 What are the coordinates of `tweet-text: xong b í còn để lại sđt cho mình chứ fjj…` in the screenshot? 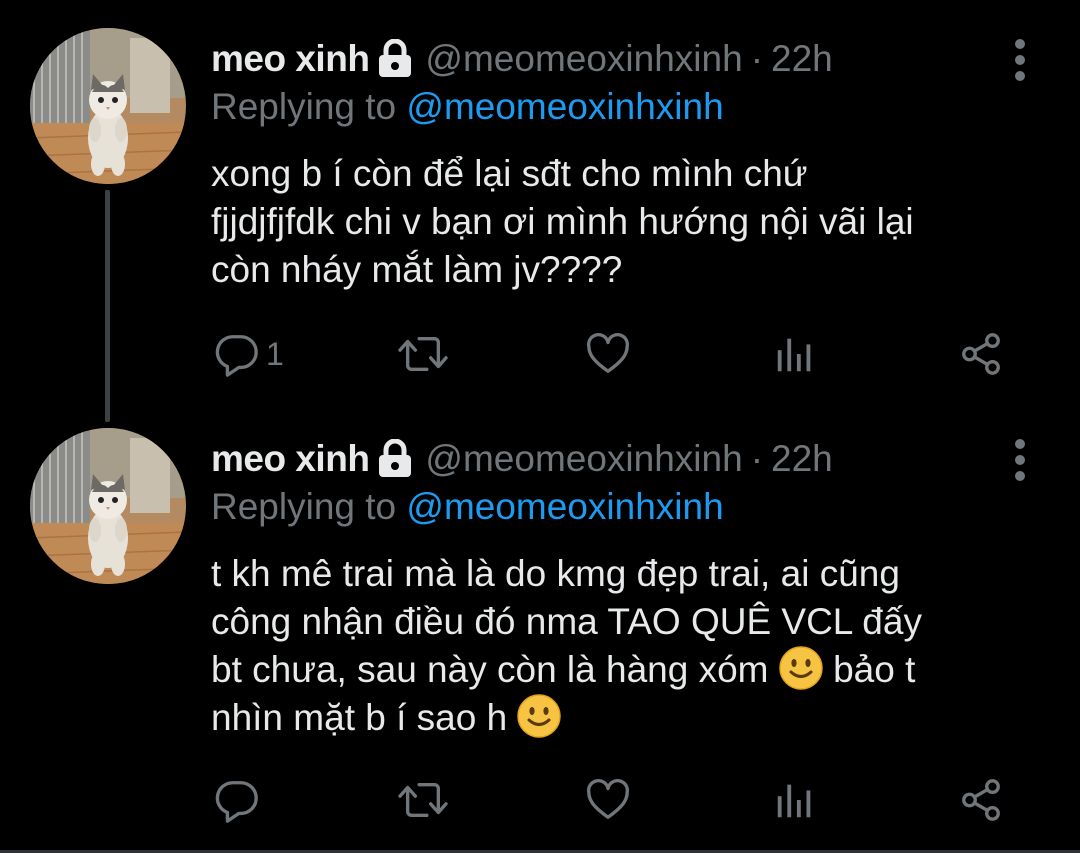 It's located at (626, 222).